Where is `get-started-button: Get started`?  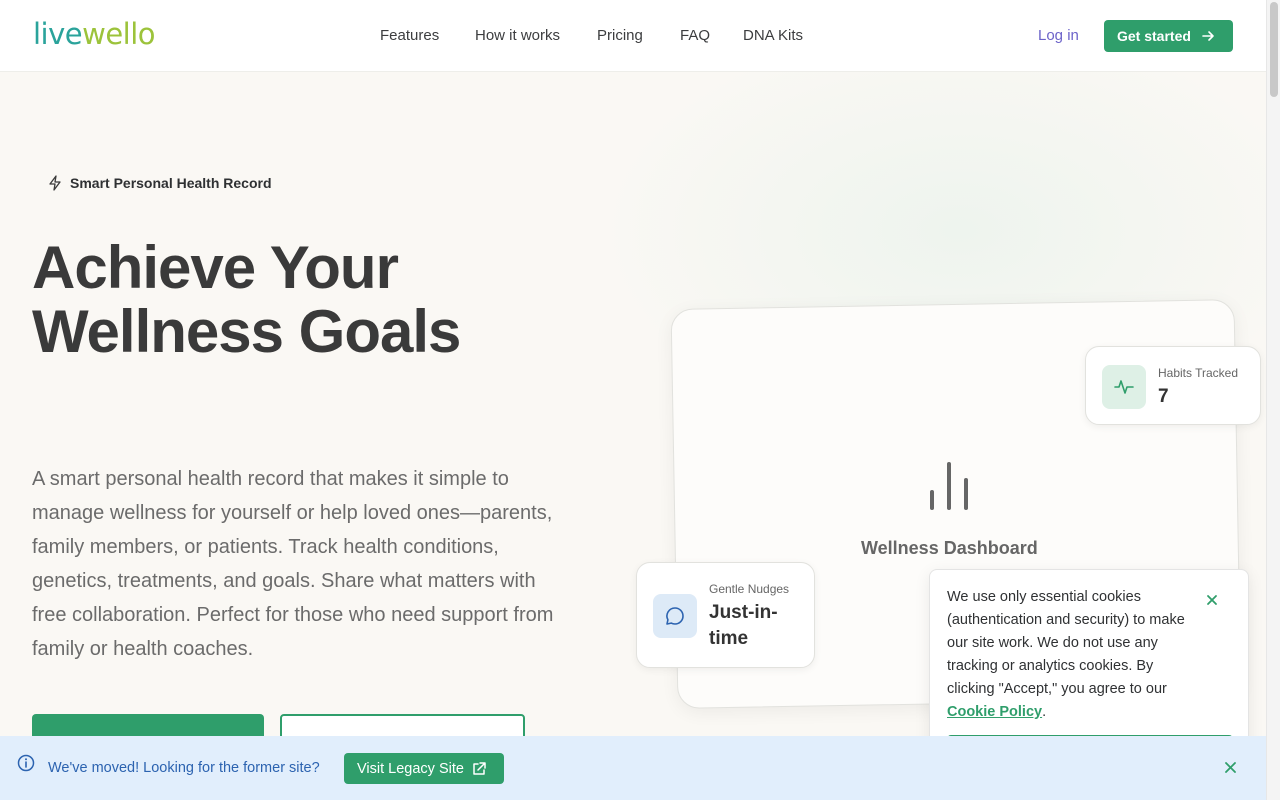
get-started-button: Get started is located at coordinates (1168, 36).